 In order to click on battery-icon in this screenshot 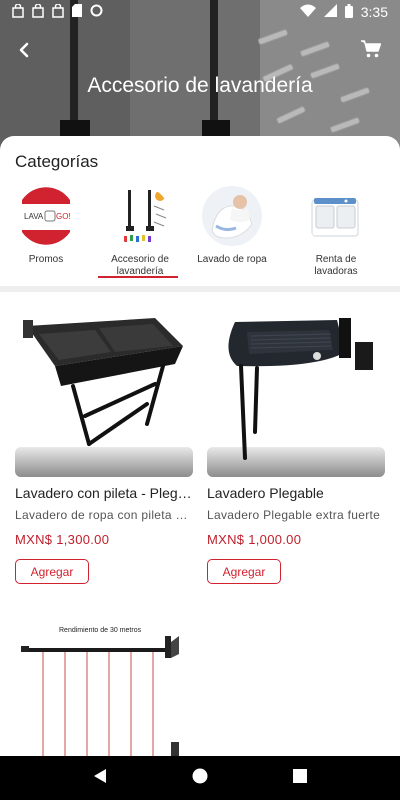, I will do `click(348, 12)`.